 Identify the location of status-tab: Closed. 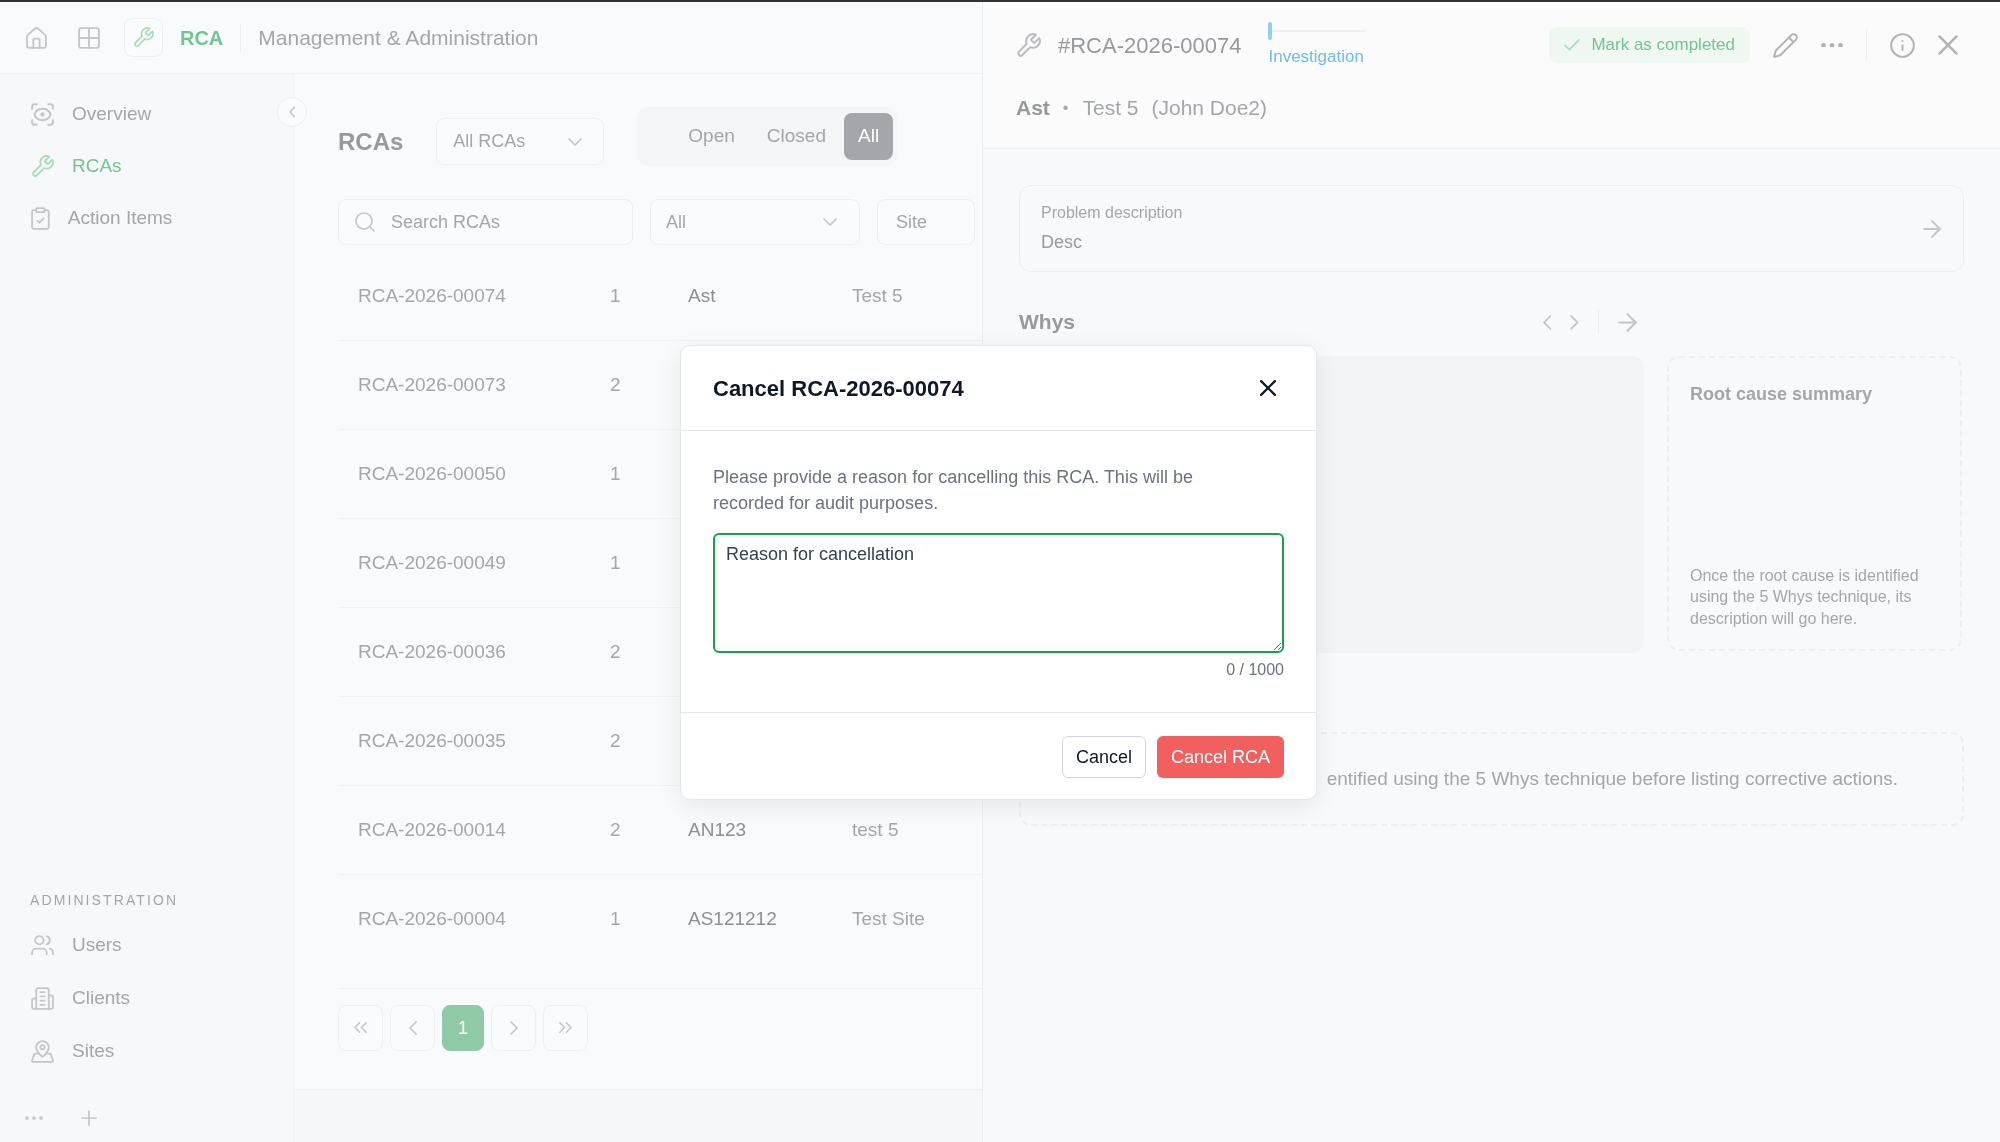
(796, 136).